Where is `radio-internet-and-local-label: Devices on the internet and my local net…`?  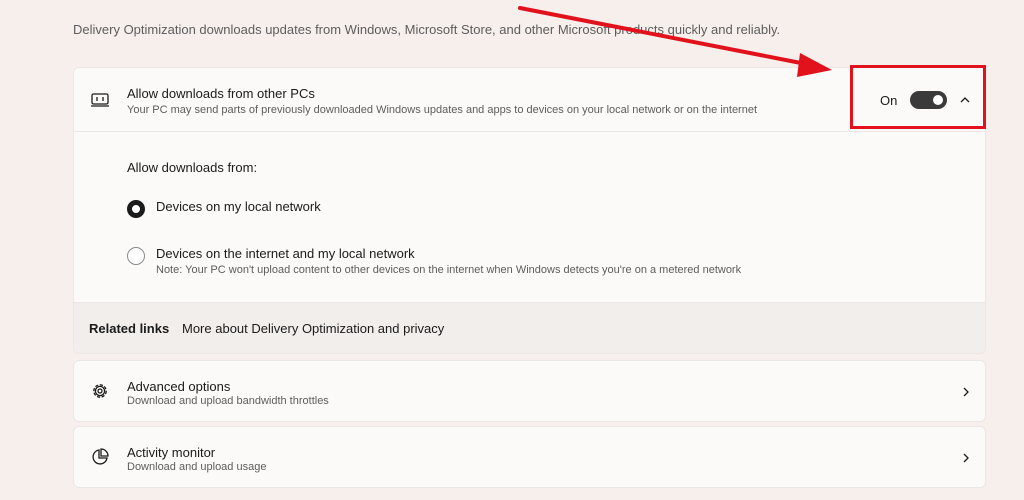
radio-internet-and-local-label: Devices on the internet and my local net… is located at coordinates (285, 253).